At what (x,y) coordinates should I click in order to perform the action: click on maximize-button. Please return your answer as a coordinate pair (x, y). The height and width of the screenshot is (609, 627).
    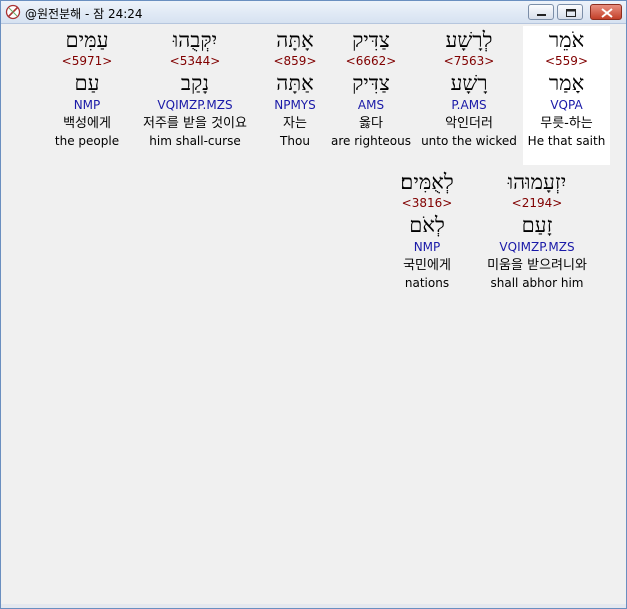
    Looking at the image, I should click on (570, 12).